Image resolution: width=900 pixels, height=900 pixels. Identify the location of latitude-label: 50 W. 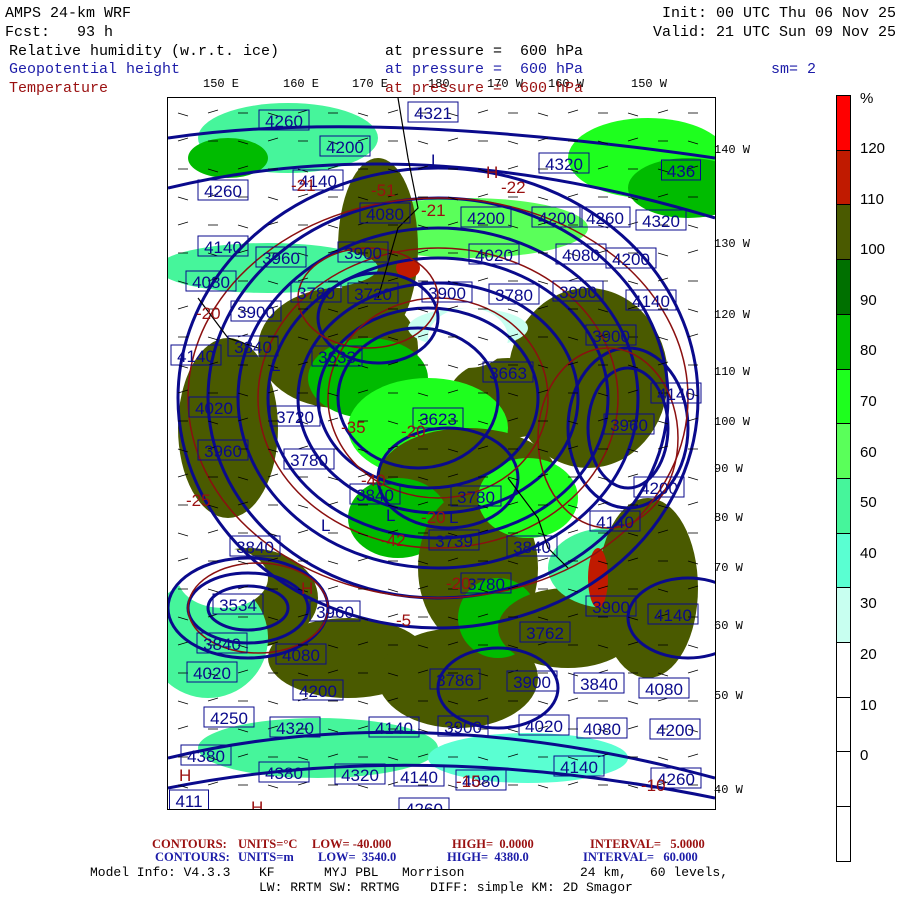
(728, 696).